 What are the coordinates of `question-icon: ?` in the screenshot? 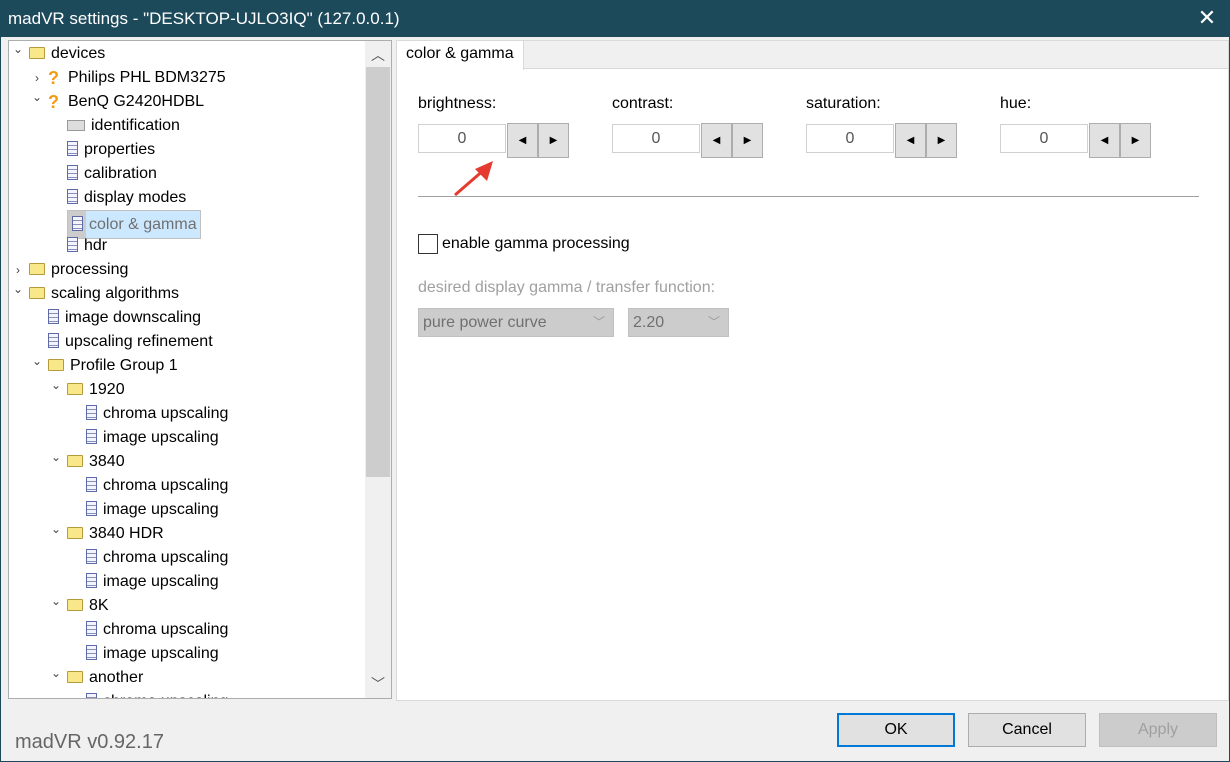 It's located at (53, 78).